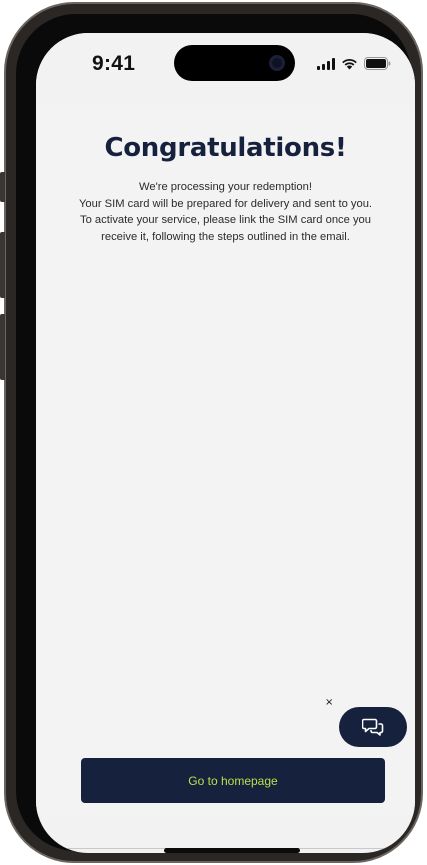 Image resolution: width=427 pixels, height=865 pixels. What do you see at coordinates (349, 63) in the screenshot?
I see `wifi-icon` at bounding box center [349, 63].